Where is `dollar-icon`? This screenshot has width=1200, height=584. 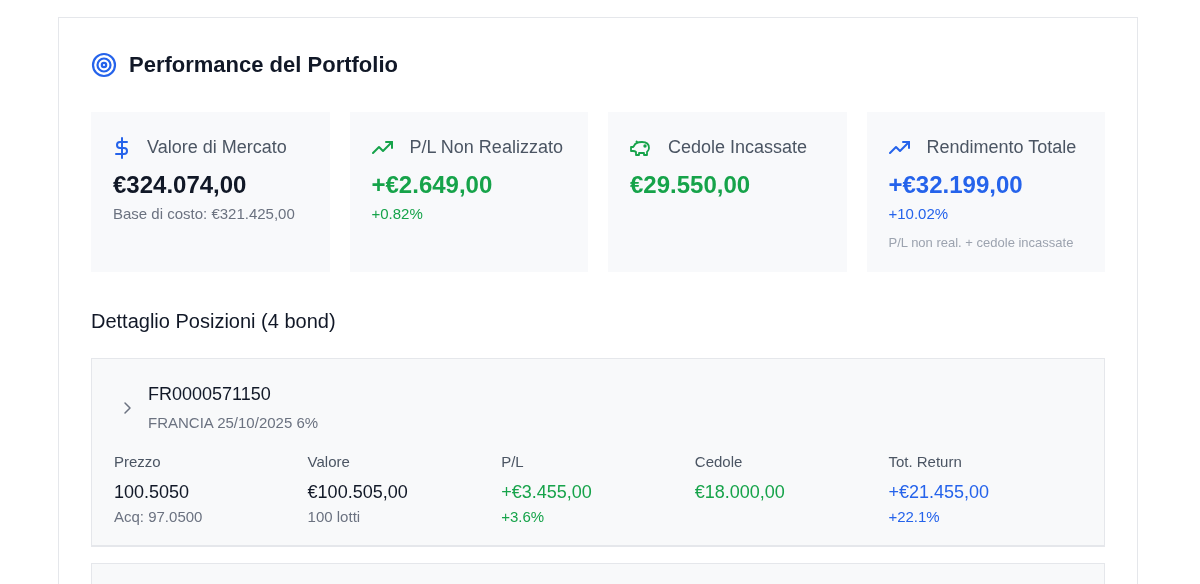 dollar-icon is located at coordinates (122, 147).